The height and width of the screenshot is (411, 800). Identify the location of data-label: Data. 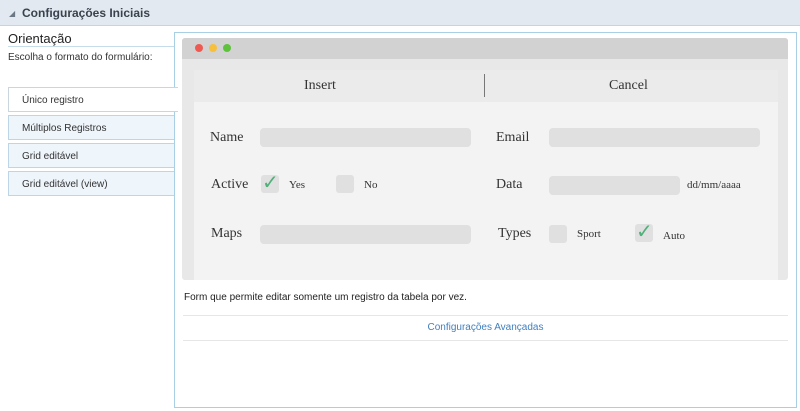
(509, 184).